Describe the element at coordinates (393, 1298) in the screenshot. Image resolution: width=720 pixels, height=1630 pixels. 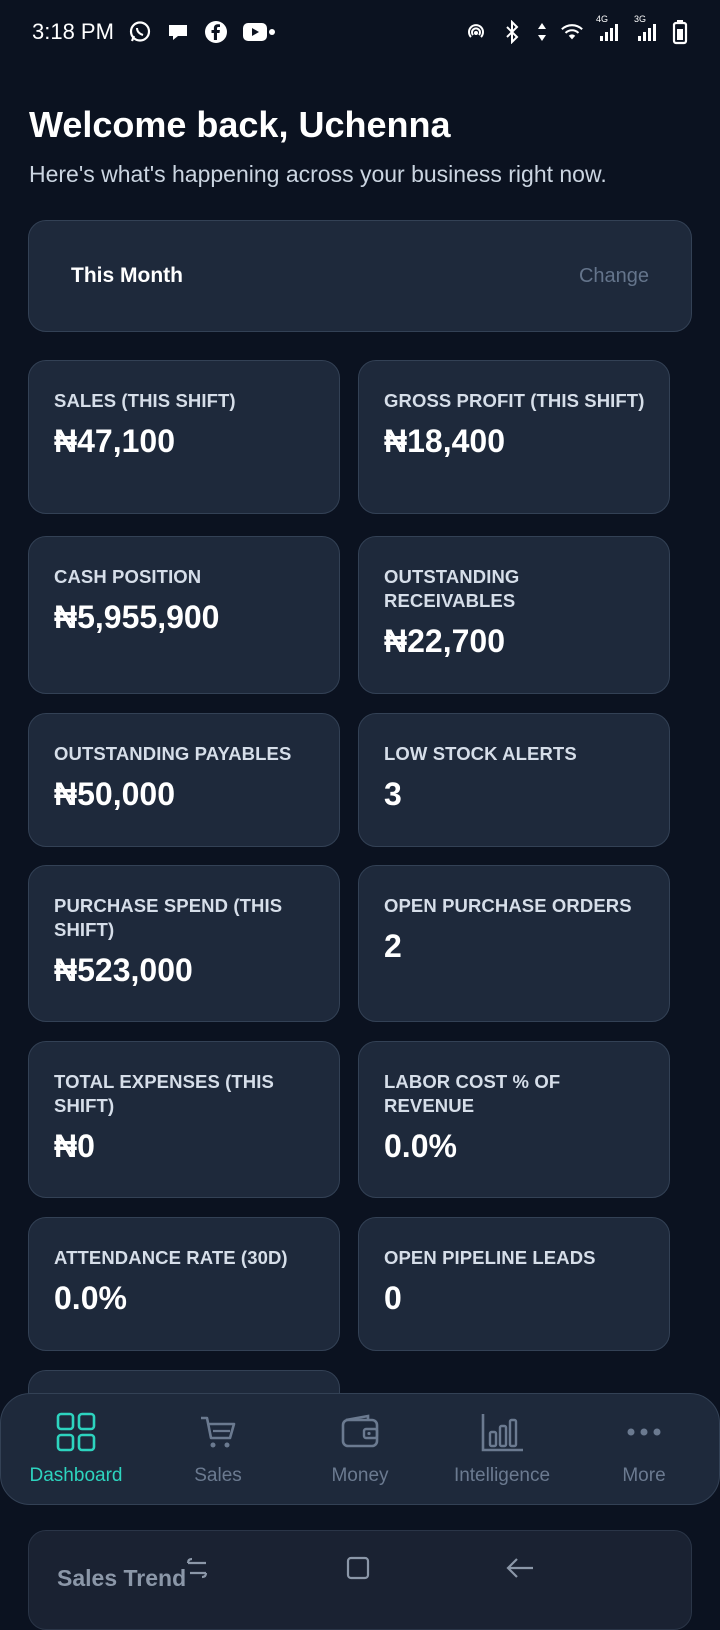
I see `kpi-value: 0` at that location.